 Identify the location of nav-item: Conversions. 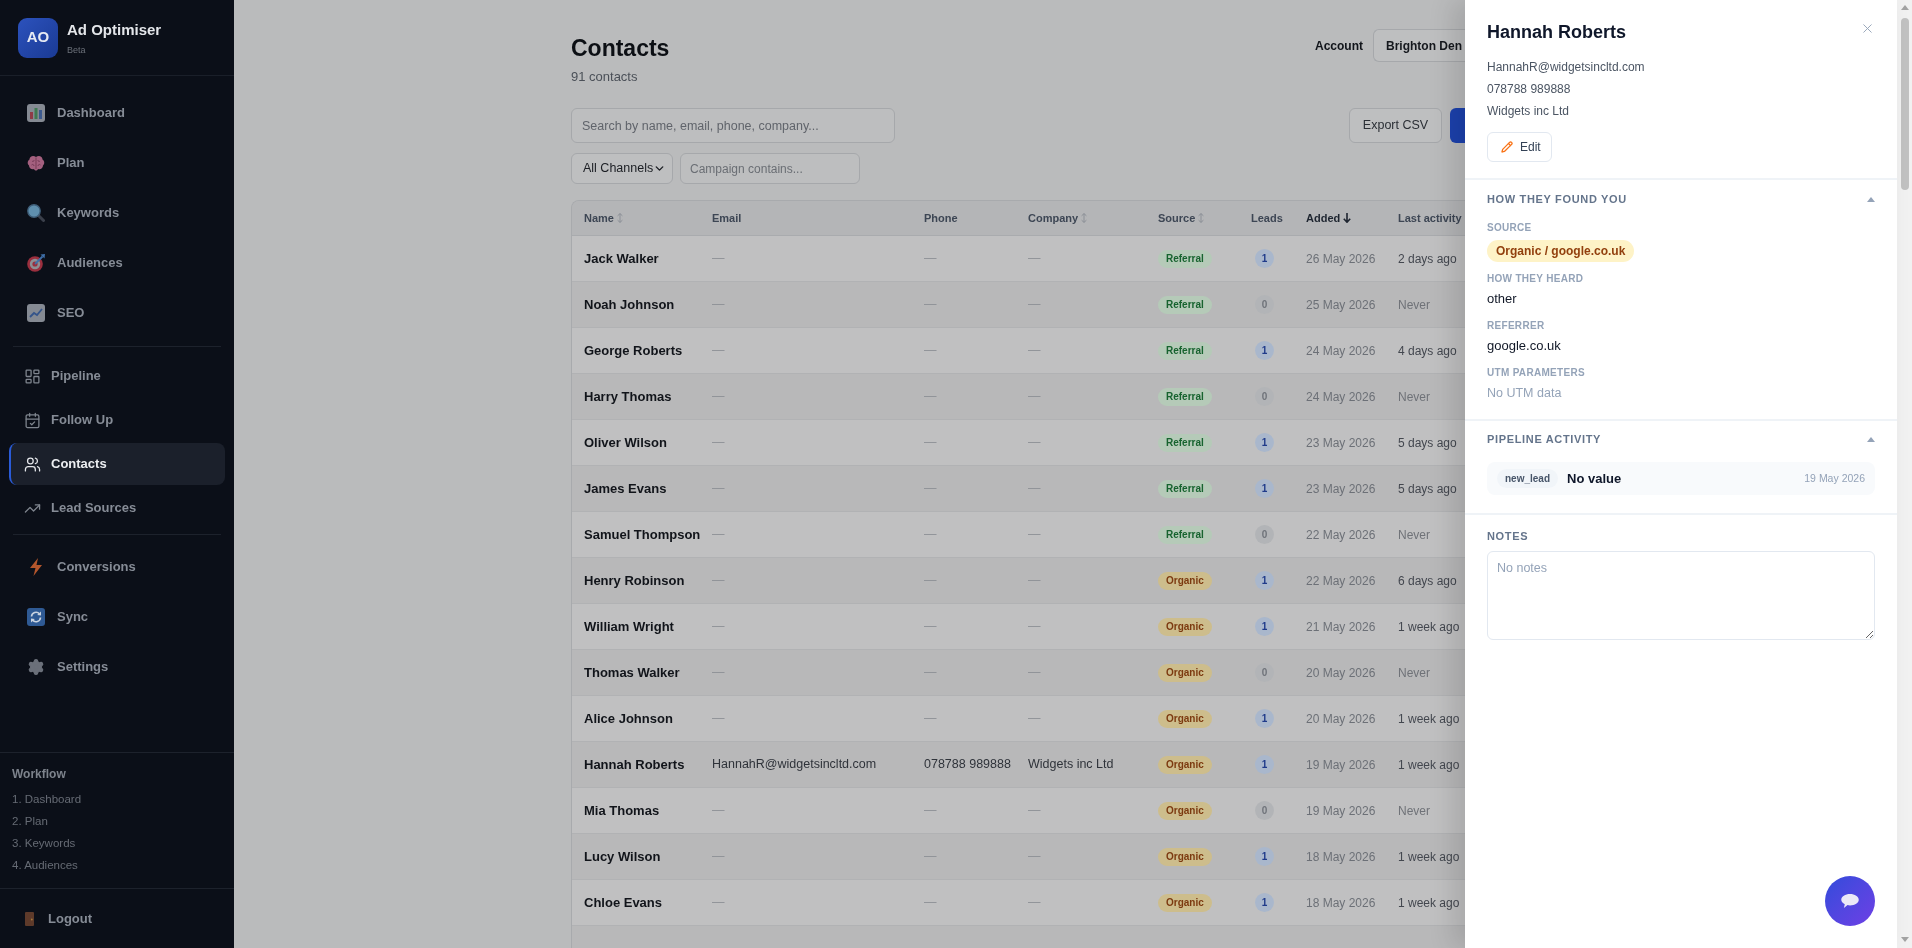
(117, 567).